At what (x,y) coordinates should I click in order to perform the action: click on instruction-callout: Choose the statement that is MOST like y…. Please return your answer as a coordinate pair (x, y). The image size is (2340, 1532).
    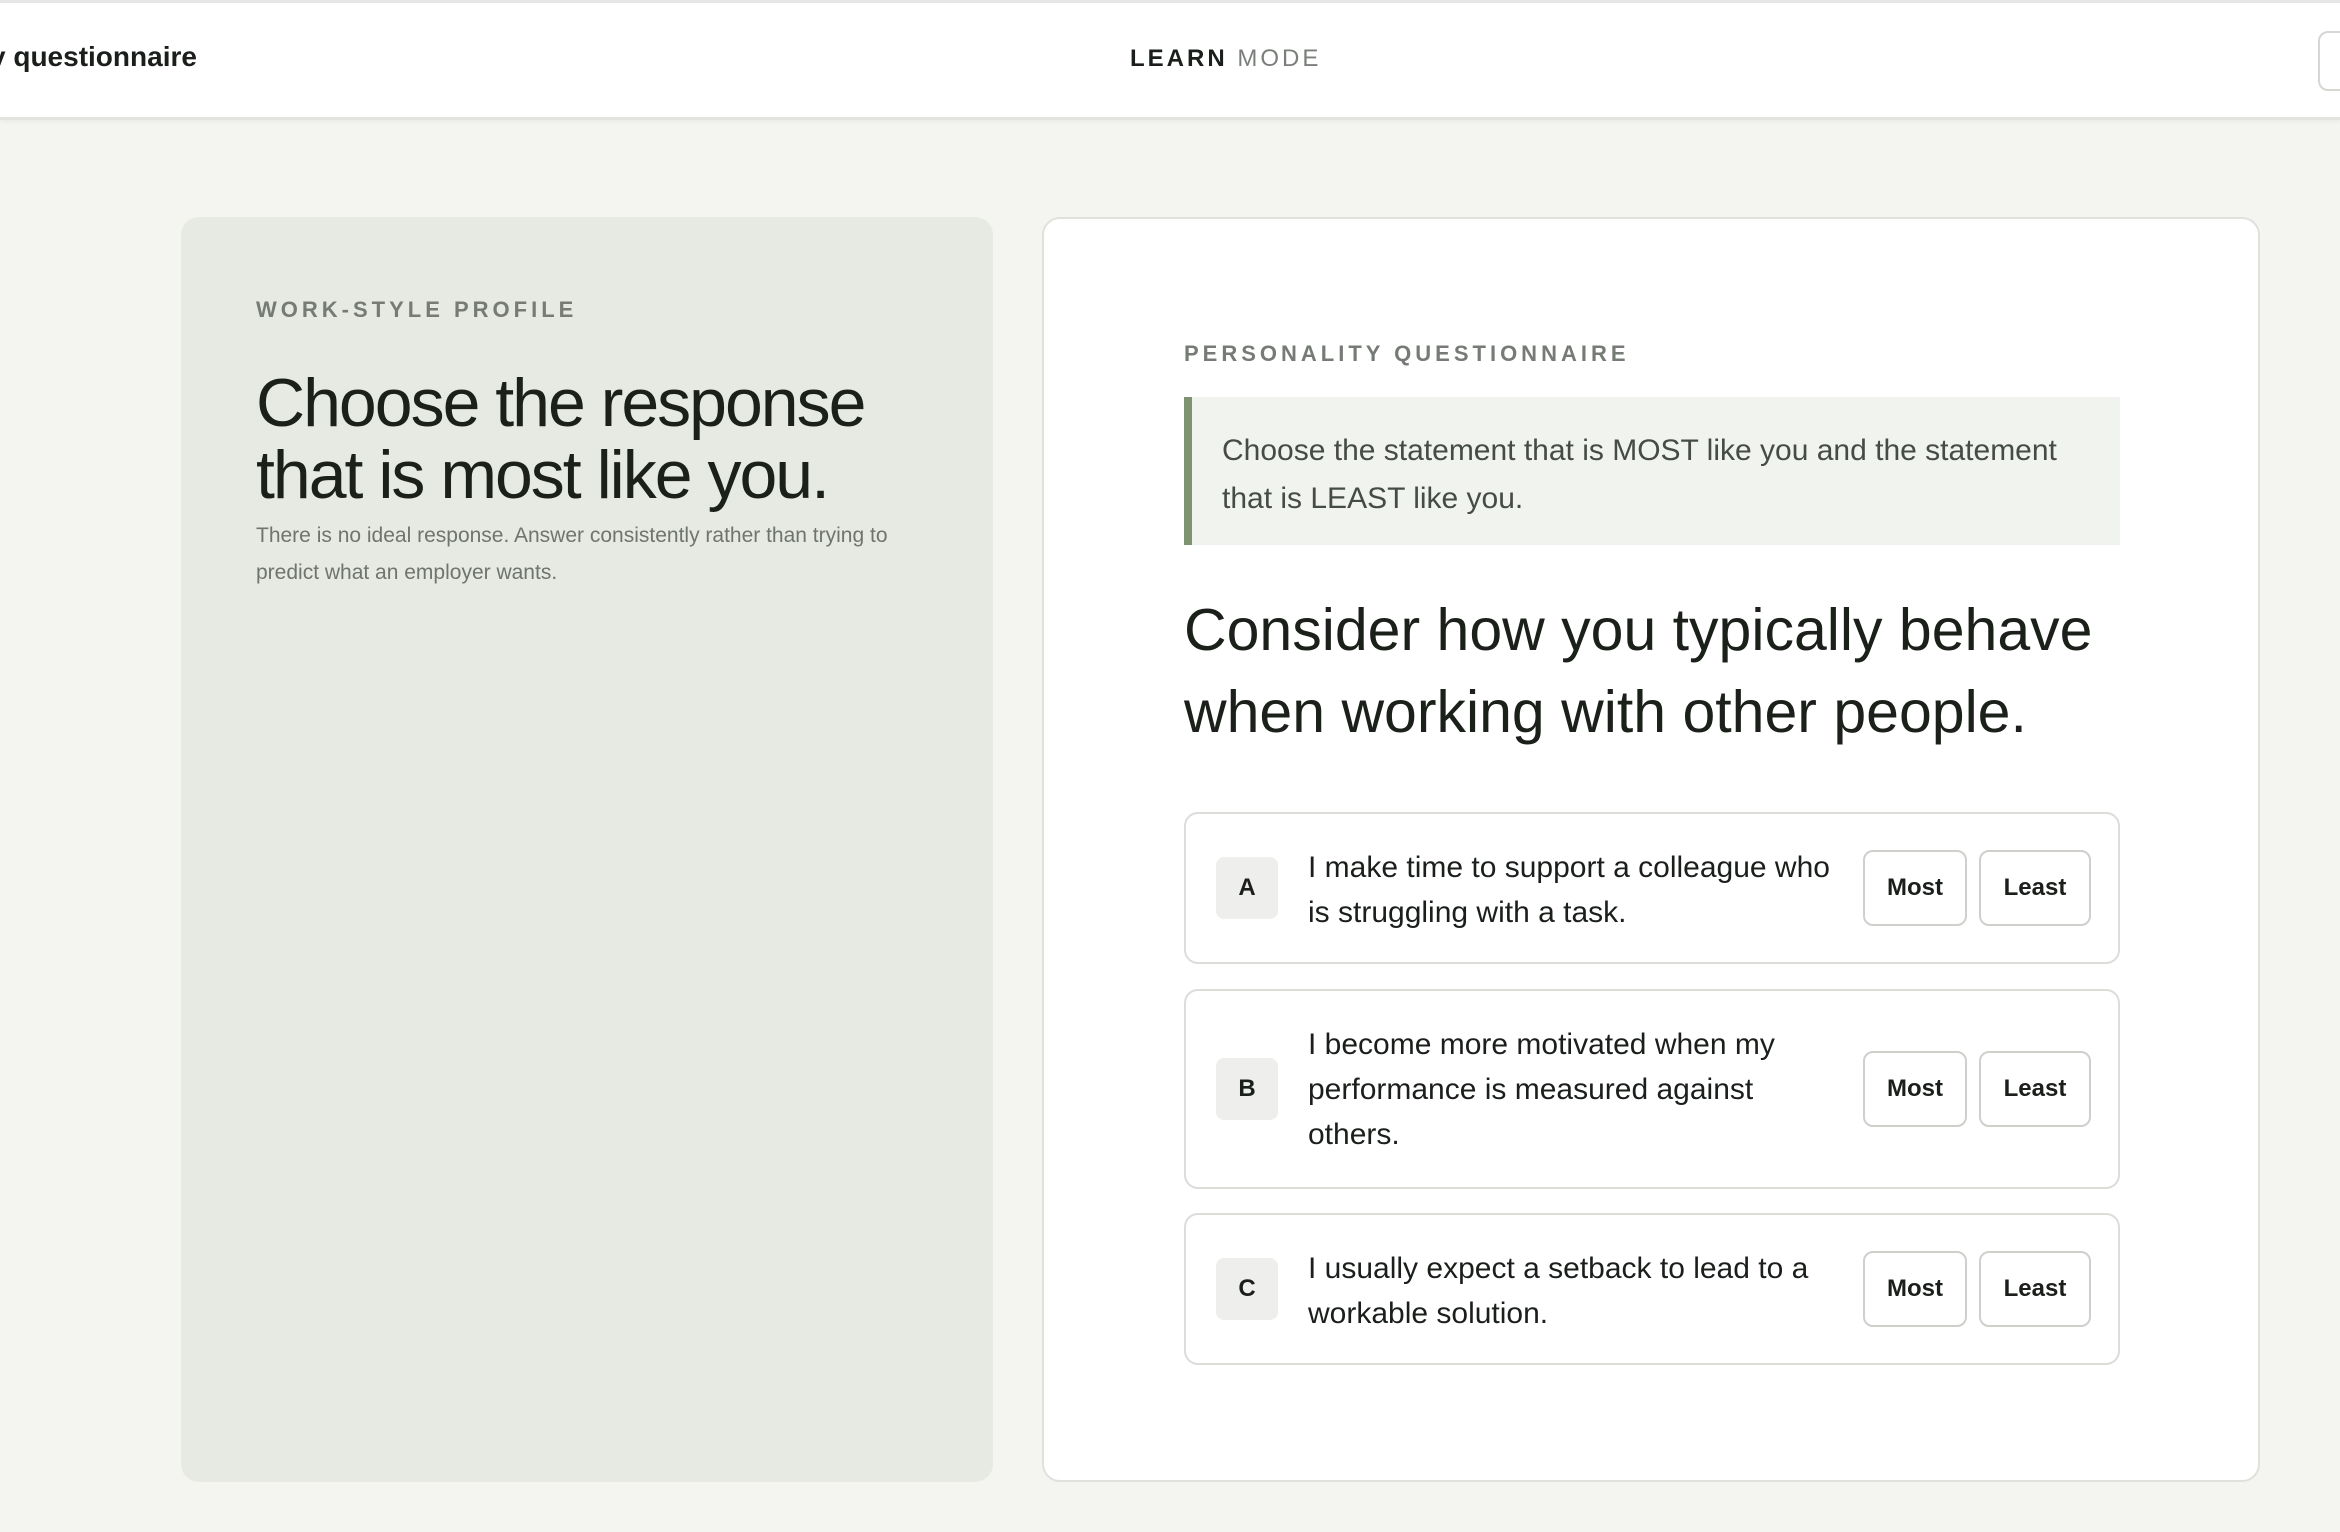
    Looking at the image, I should click on (1652, 471).